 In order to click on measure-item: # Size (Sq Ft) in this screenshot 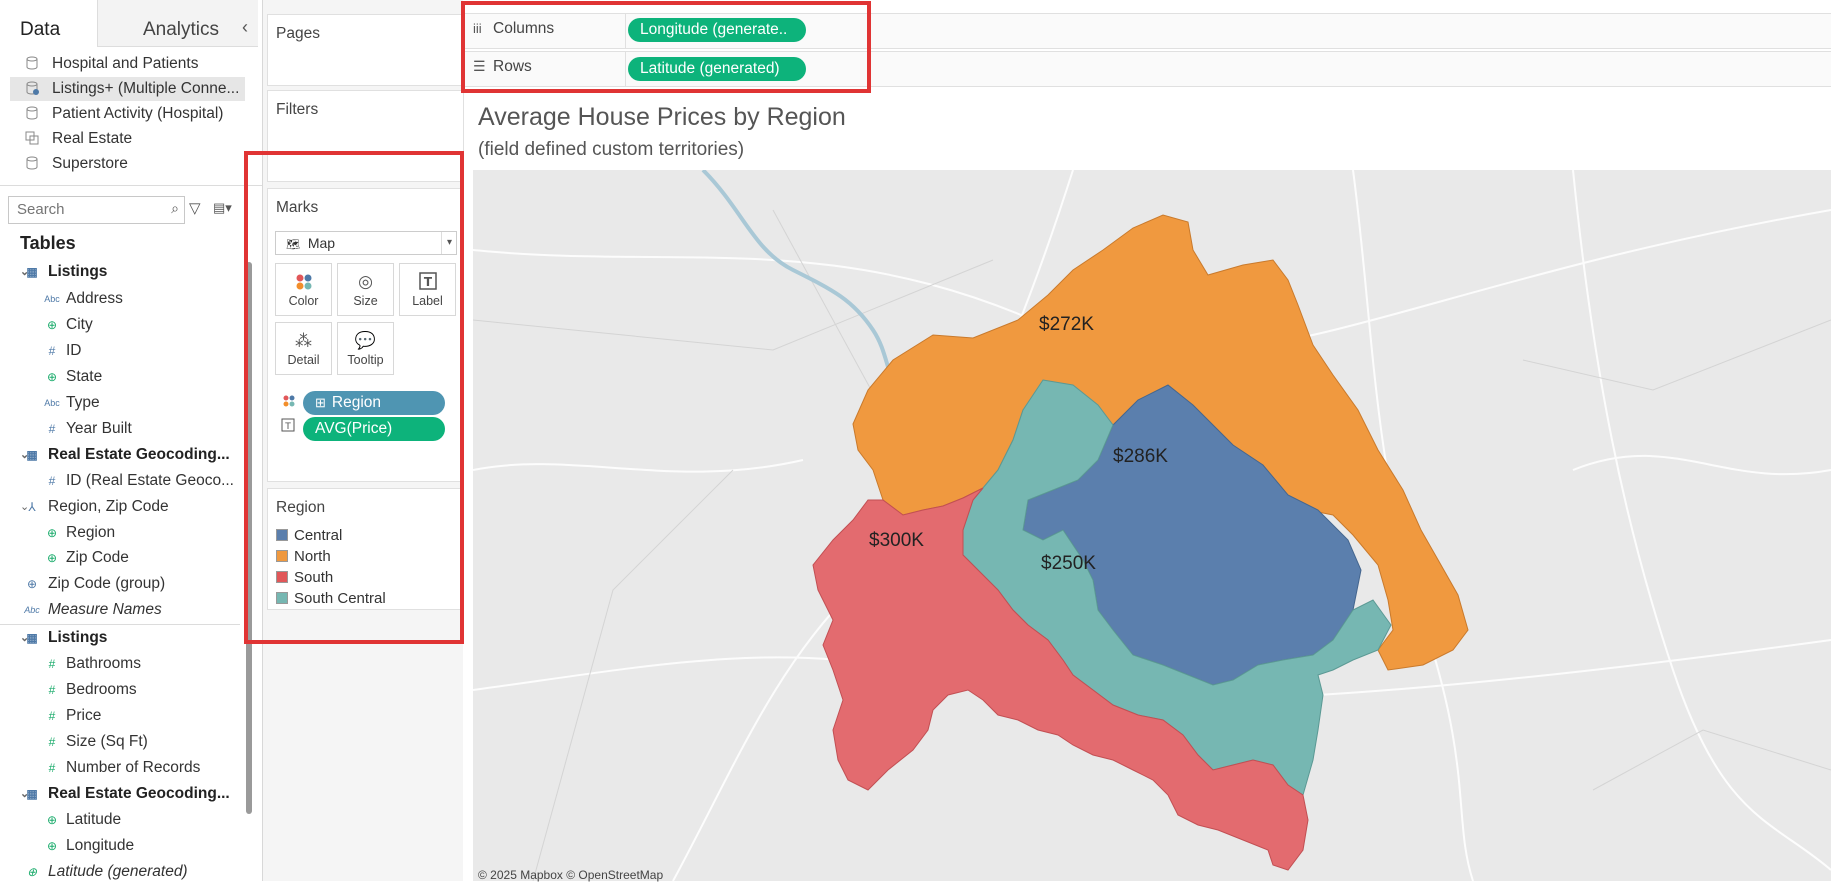, I will do `click(98, 742)`.